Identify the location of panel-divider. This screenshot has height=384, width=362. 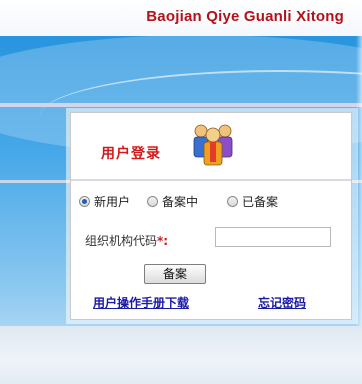
(211, 180).